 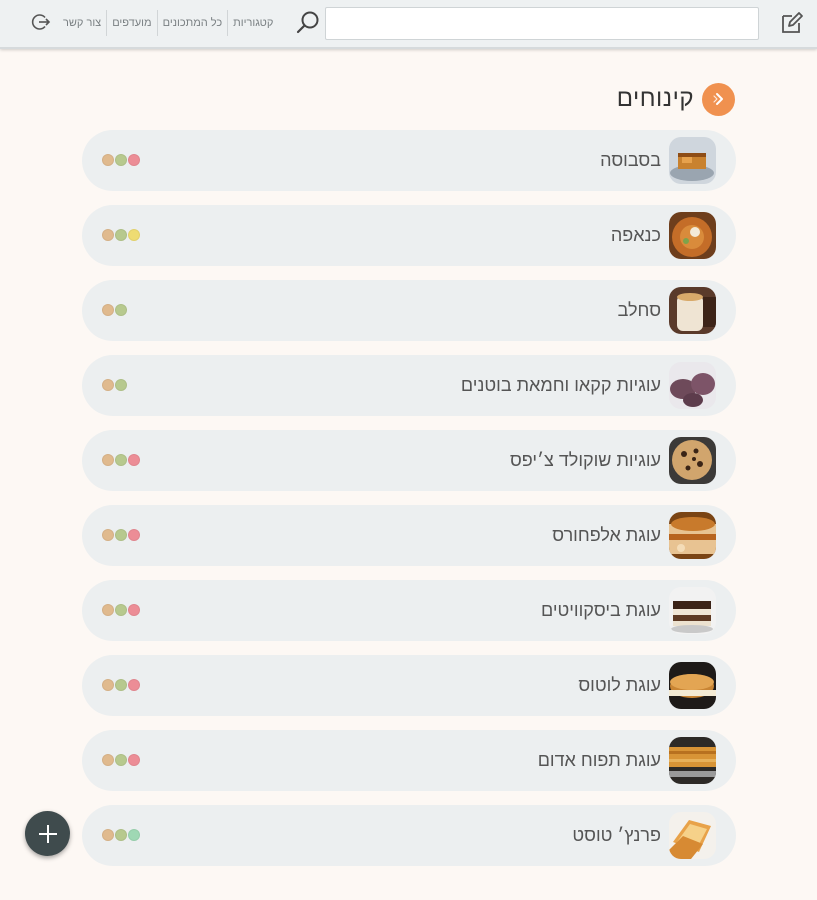 I want to click on top-bar: קטגוריות כל המתכונים מועדפים צור קשר, so click(x=408, y=24).